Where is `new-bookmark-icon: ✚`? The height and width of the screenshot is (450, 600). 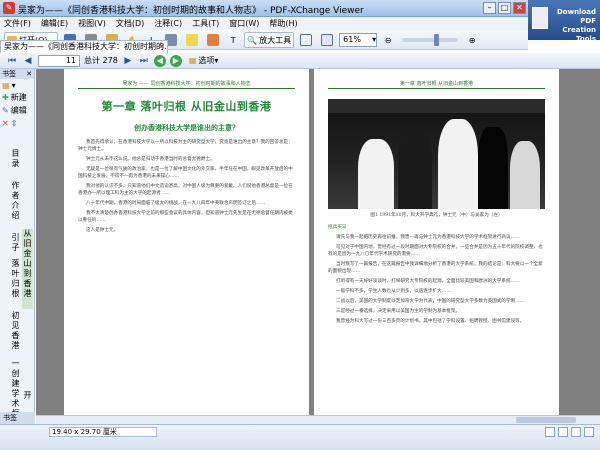 new-bookmark-icon: ✚ is located at coordinates (5, 97).